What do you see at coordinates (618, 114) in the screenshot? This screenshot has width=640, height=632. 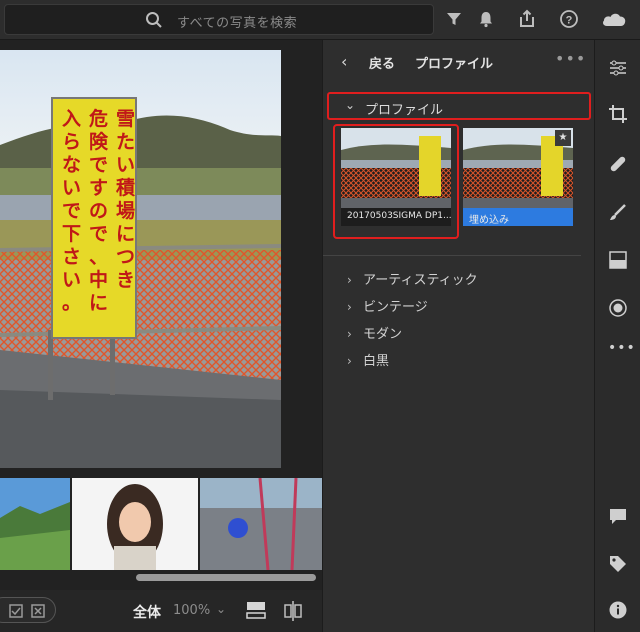 I see `crop-icon` at bounding box center [618, 114].